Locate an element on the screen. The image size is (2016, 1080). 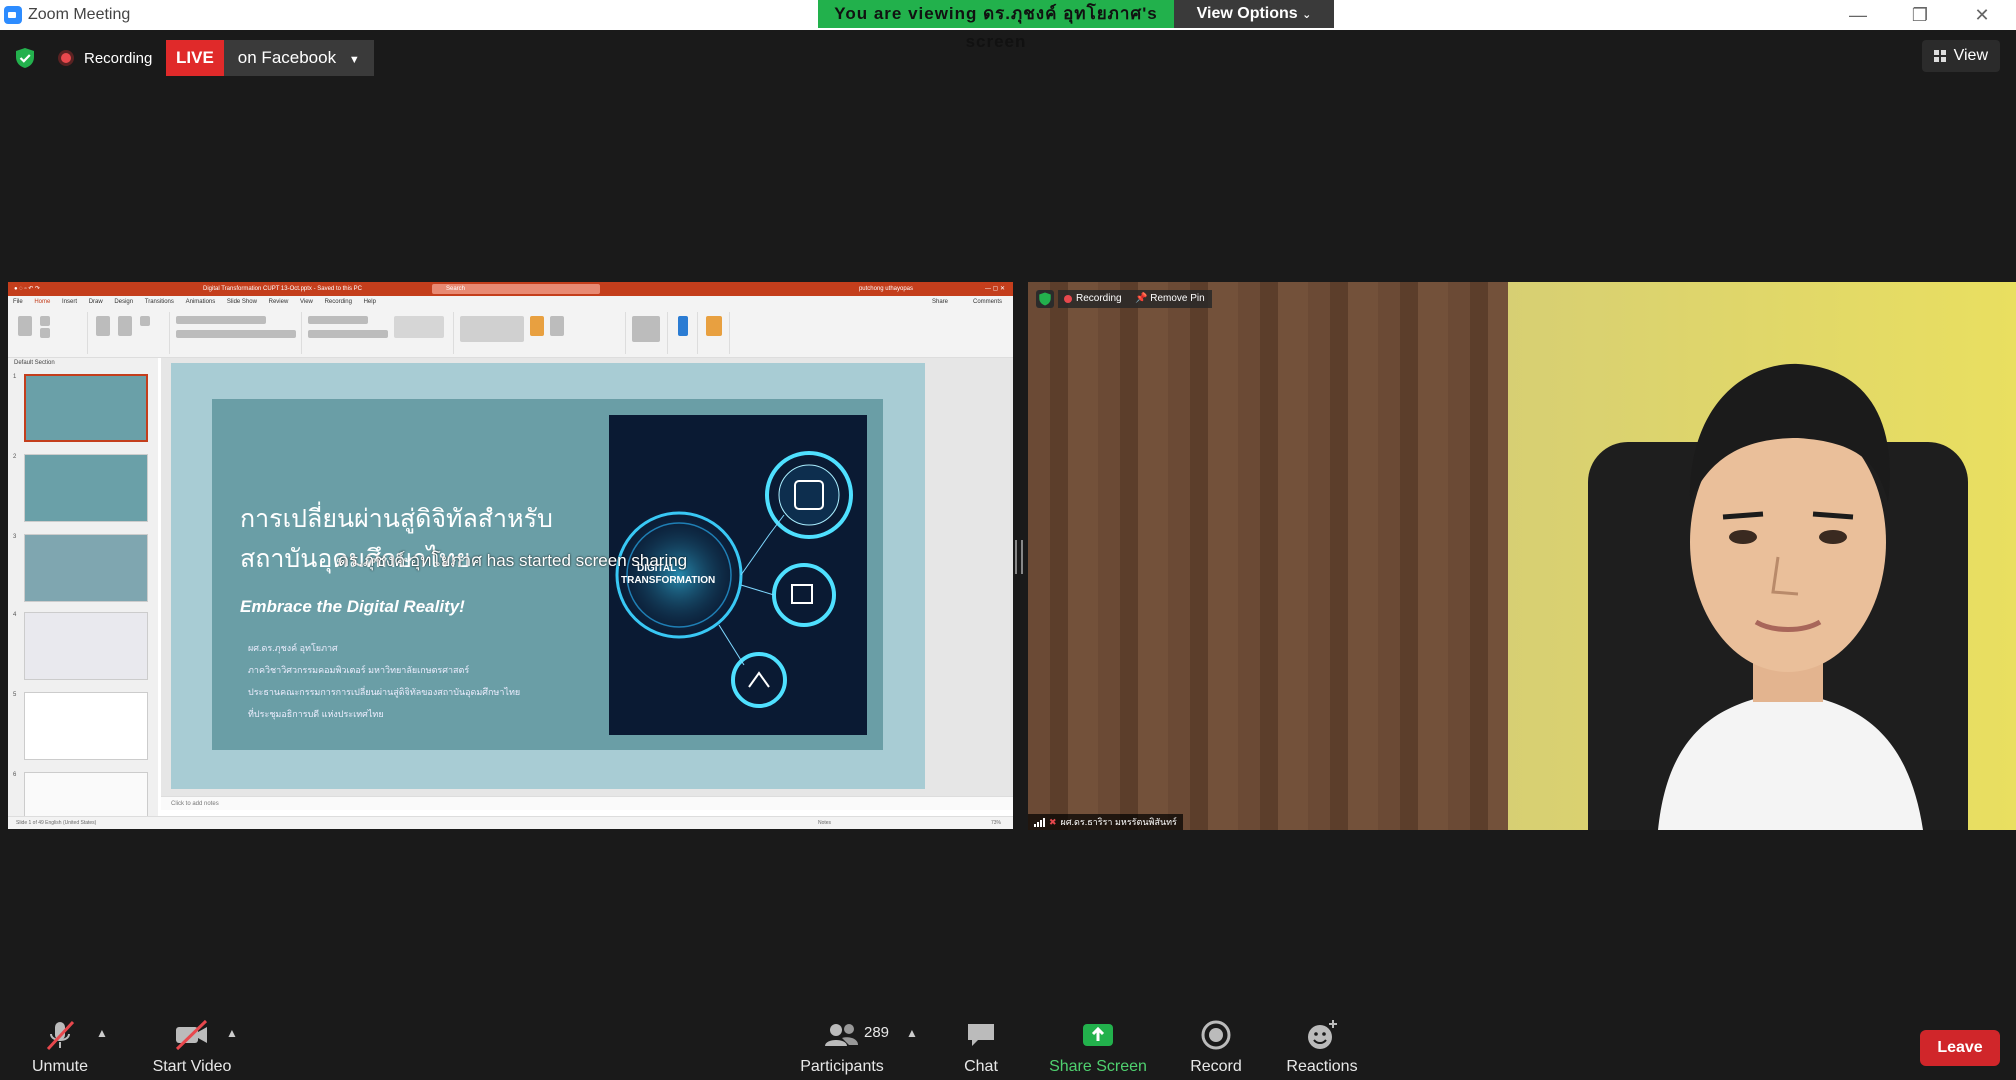
remove-pin-button: 📌 Remove Pin is located at coordinates (1170, 299).